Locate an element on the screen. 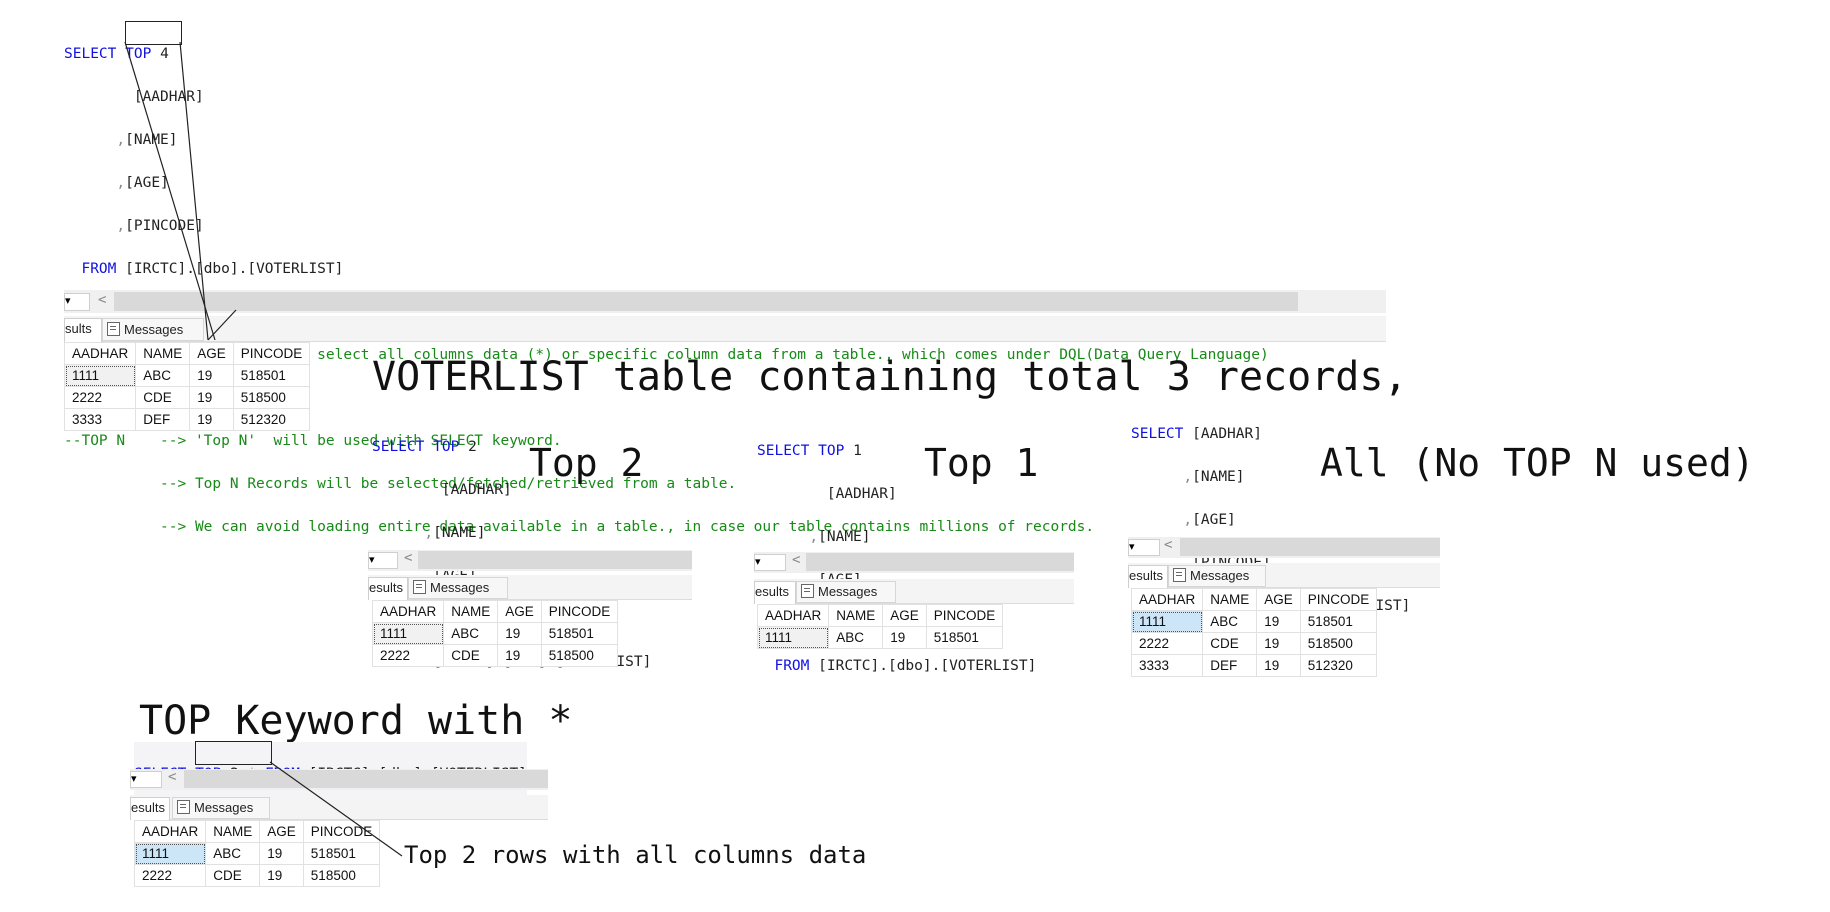  annotation-line-star is located at coordinates (336, 809).